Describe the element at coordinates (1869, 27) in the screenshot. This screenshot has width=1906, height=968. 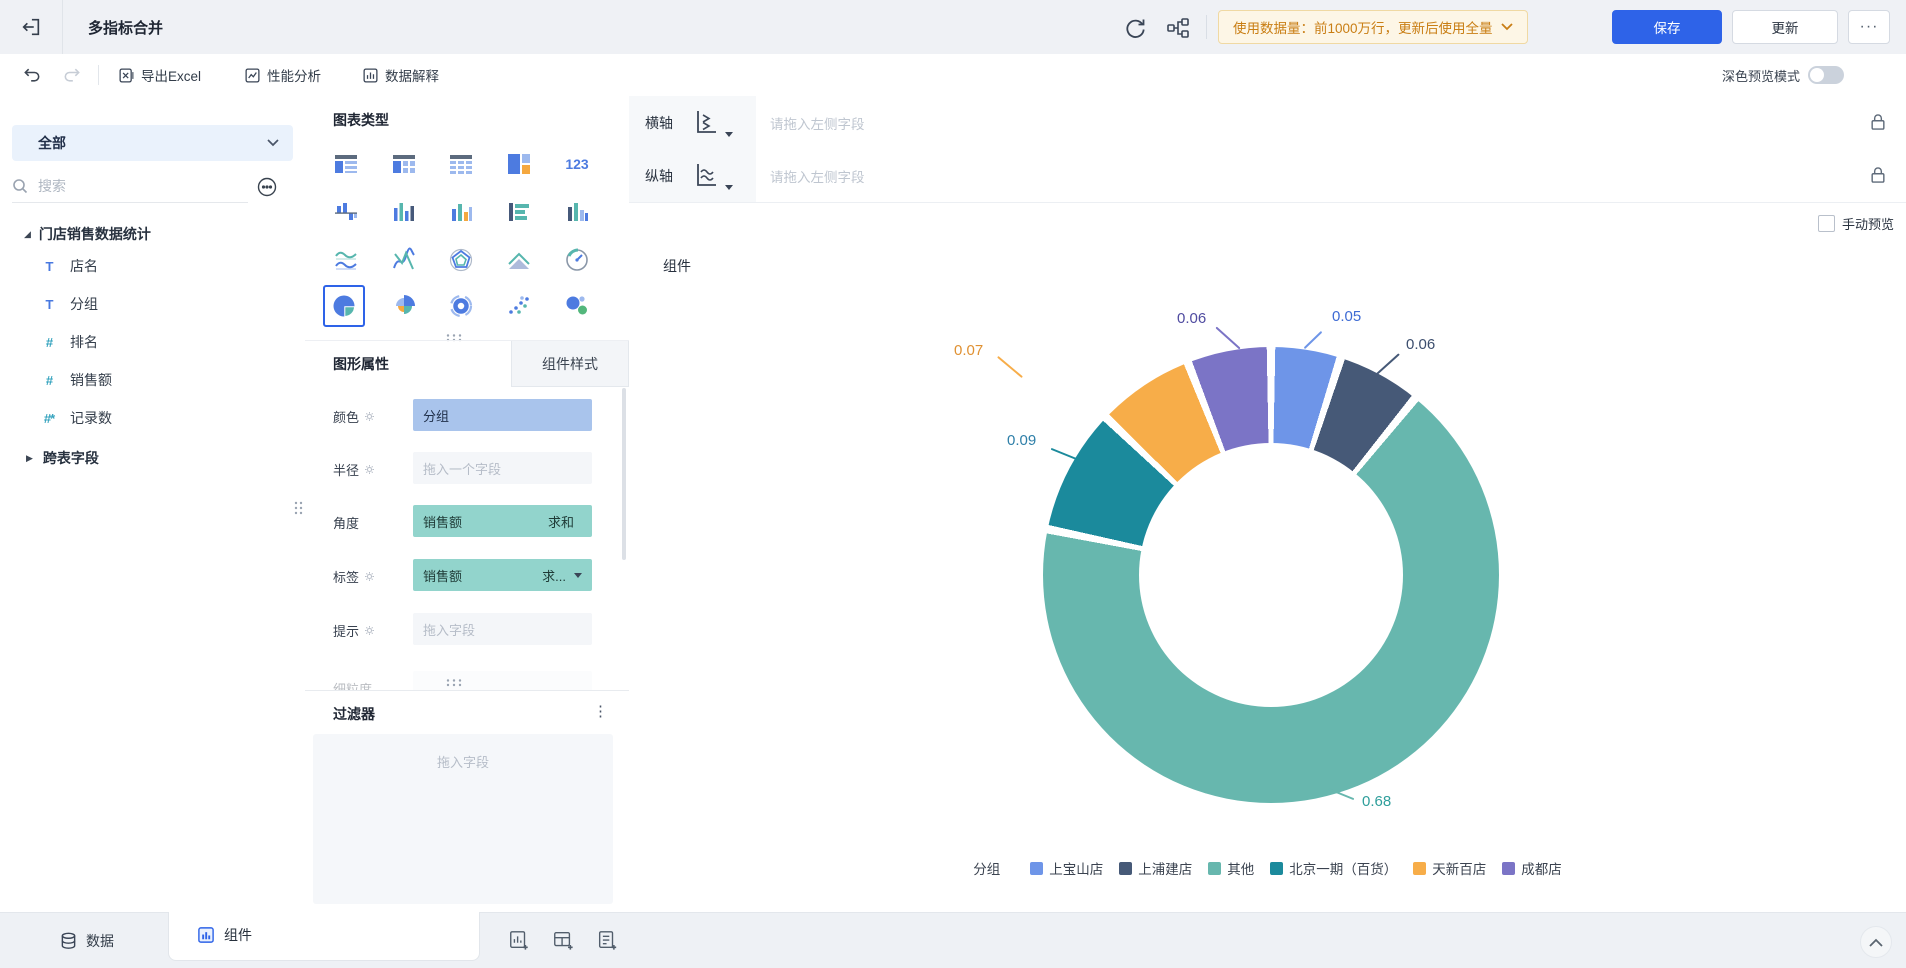
I see `more-button: ···` at that location.